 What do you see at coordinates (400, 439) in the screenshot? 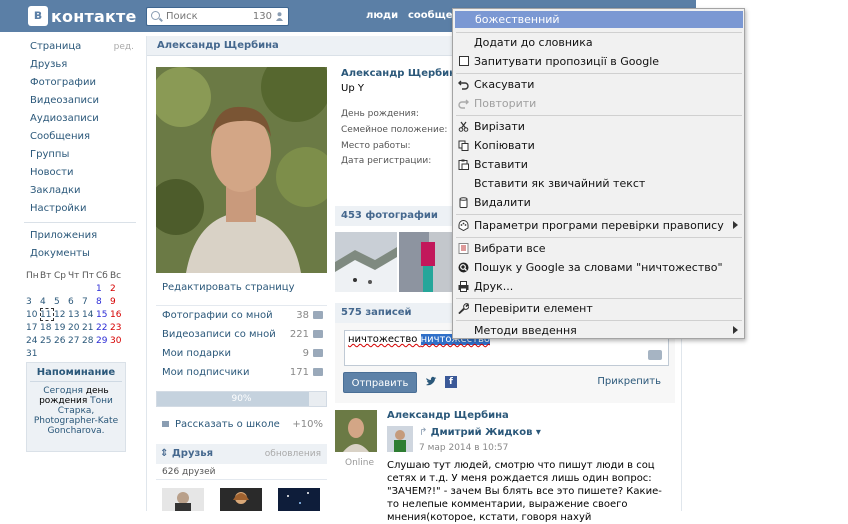
I see `repost-avatar` at bounding box center [400, 439].